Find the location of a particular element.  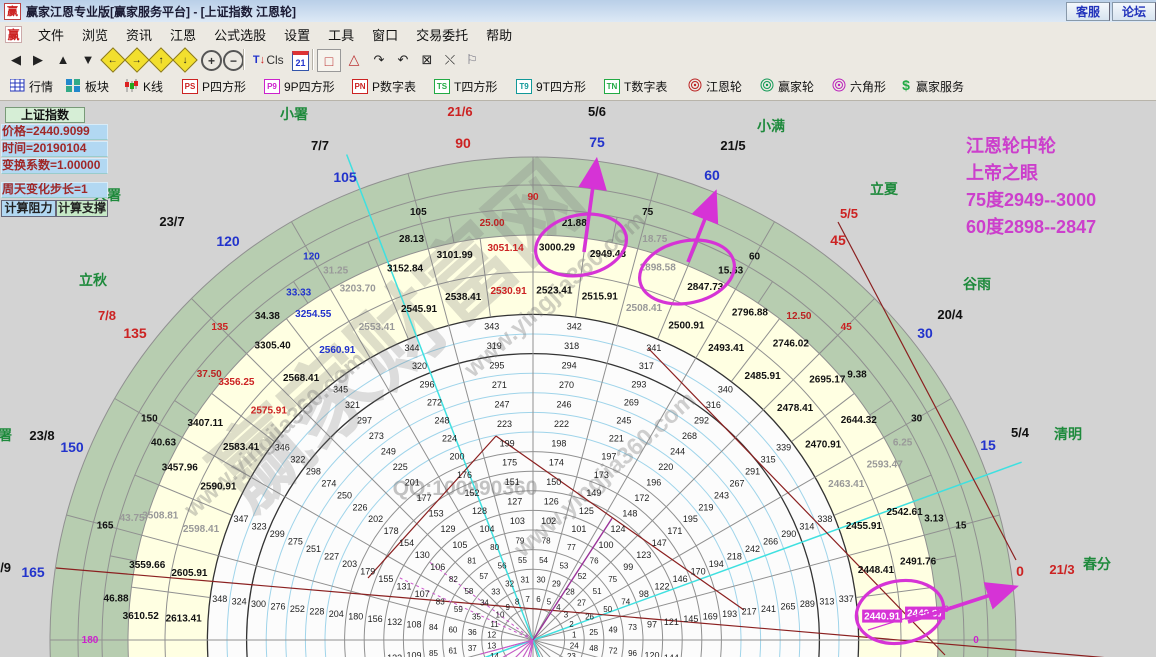

toolbar-item-p-table: PN P数字表 is located at coordinates (384, 86).